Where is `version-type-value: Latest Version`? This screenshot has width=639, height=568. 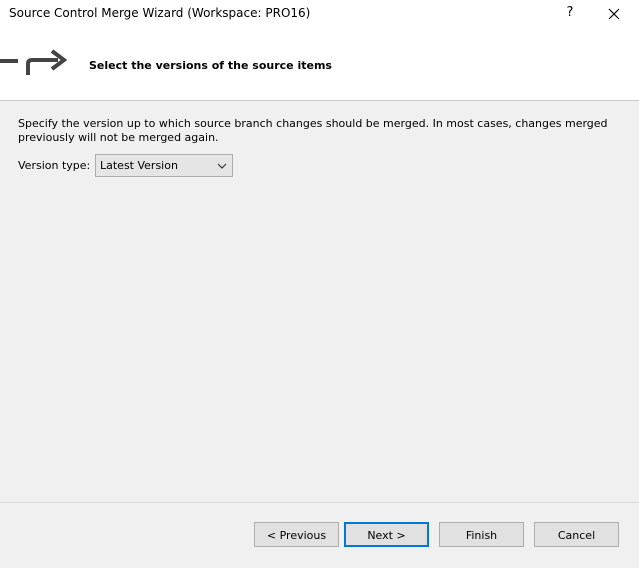
version-type-value: Latest Version is located at coordinates (139, 165).